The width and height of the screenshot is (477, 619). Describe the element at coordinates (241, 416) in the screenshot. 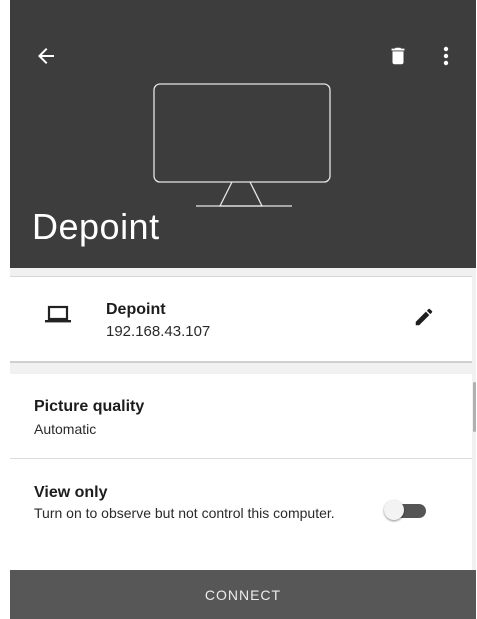

I see `picture-quality-row: Picture quality Automatic` at that location.